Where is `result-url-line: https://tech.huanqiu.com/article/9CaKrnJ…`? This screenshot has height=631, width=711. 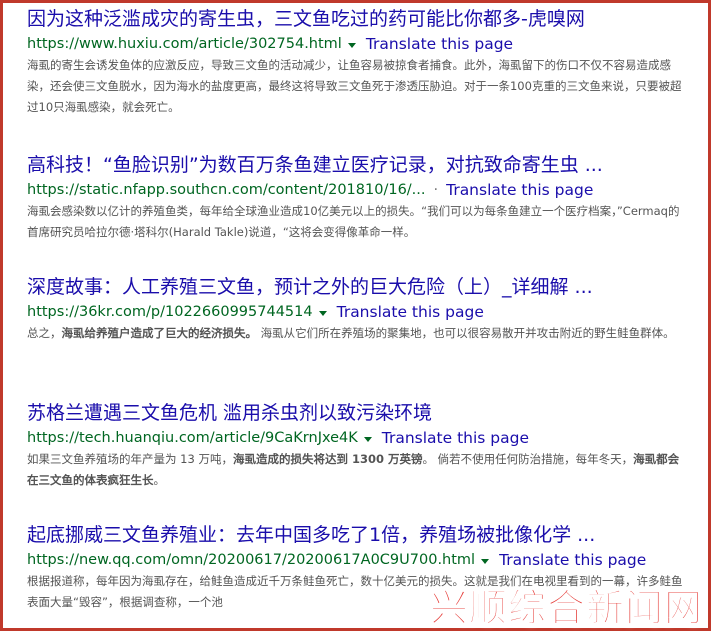
result-url-line: https://tech.huanqiu.com/article/9CaKrnJ… is located at coordinates (358, 438).